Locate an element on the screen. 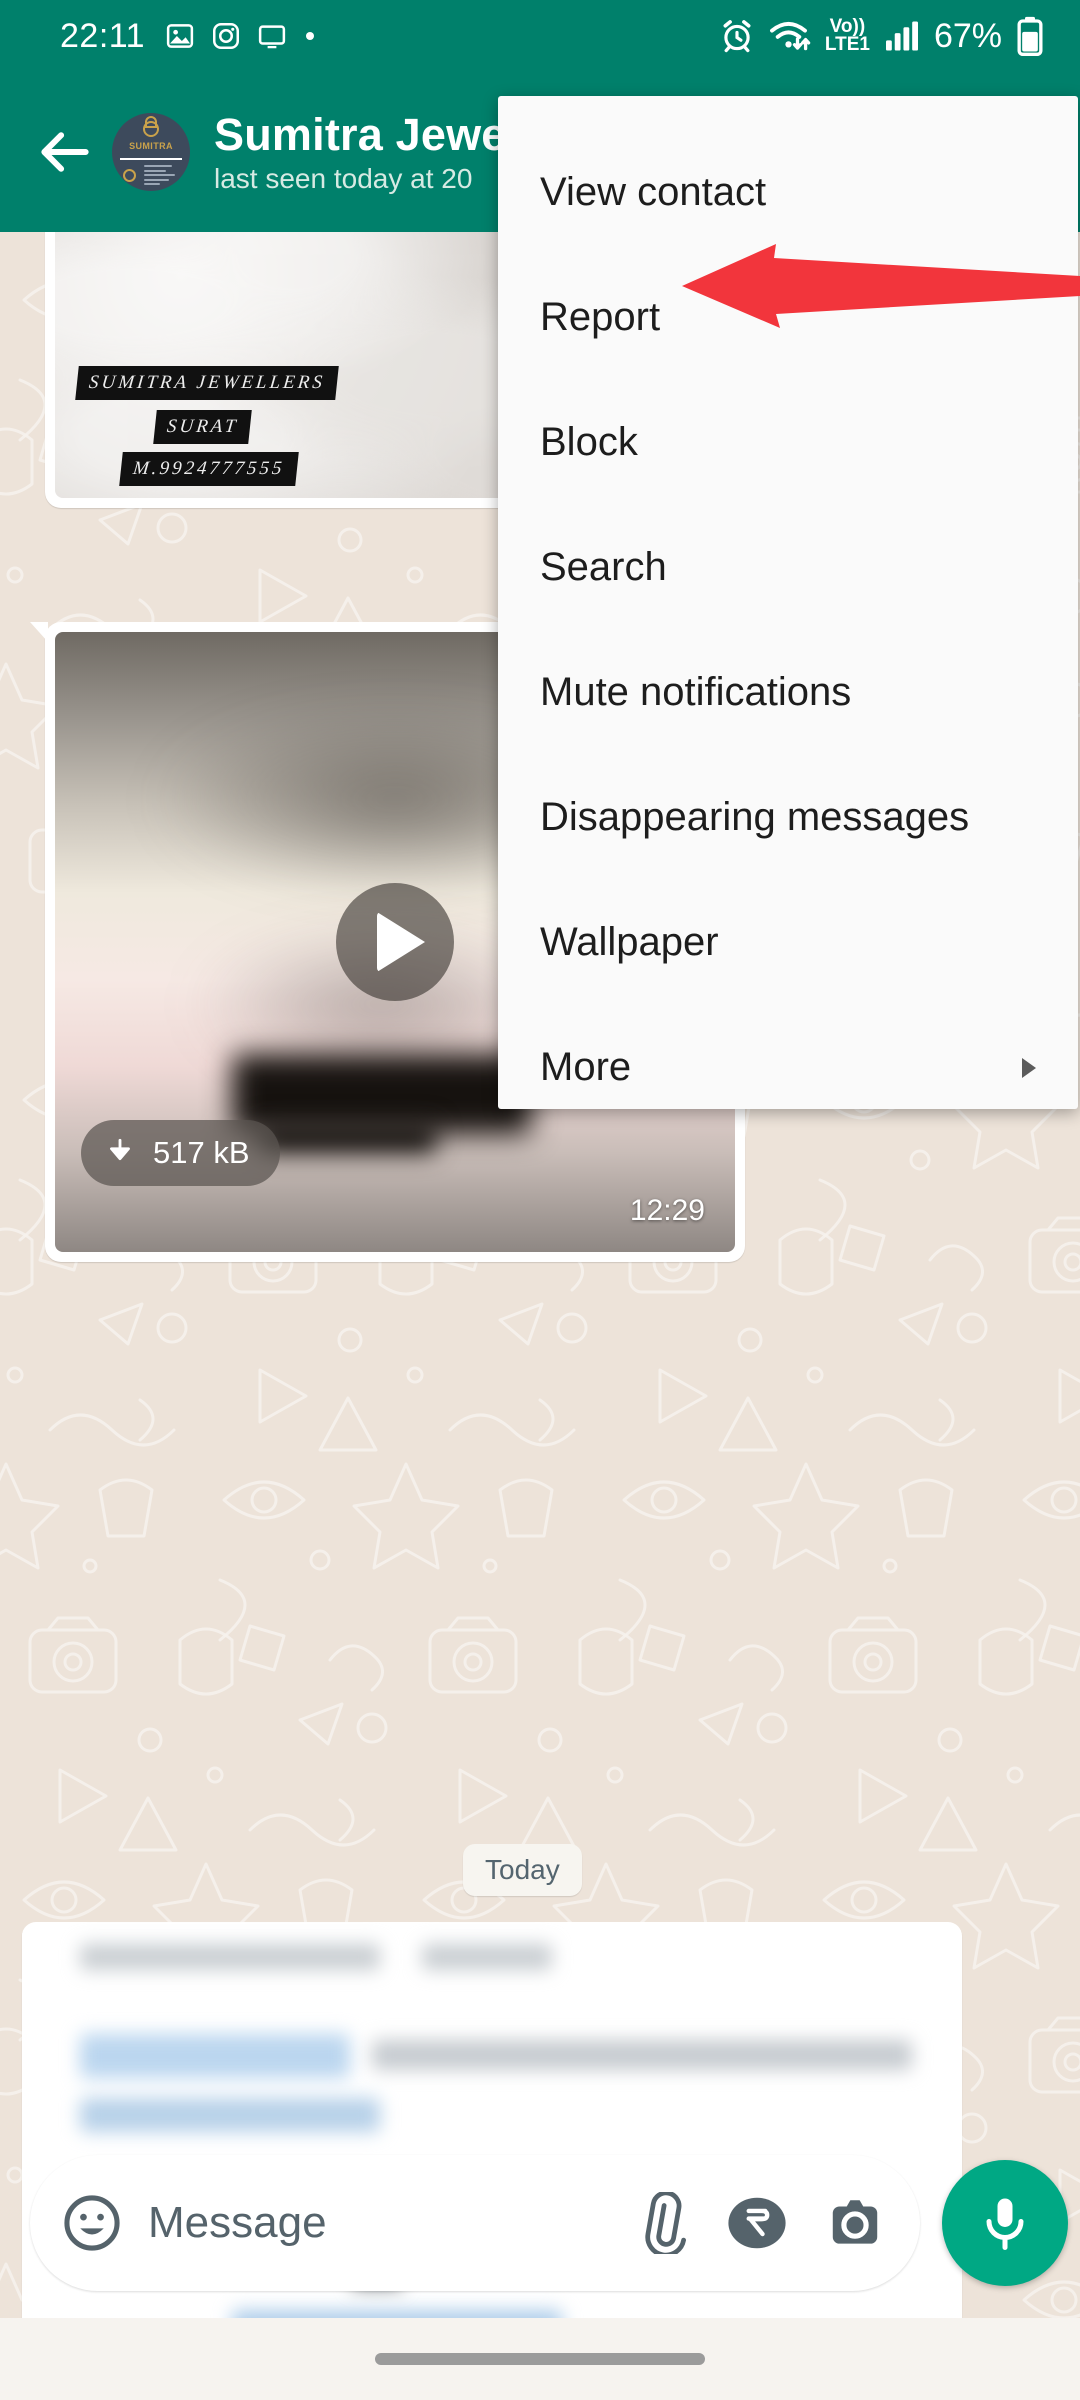 The height and width of the screenshot is (2400, 1080). menu-item-label: Mute notifications is located at coordinates (696, 692).